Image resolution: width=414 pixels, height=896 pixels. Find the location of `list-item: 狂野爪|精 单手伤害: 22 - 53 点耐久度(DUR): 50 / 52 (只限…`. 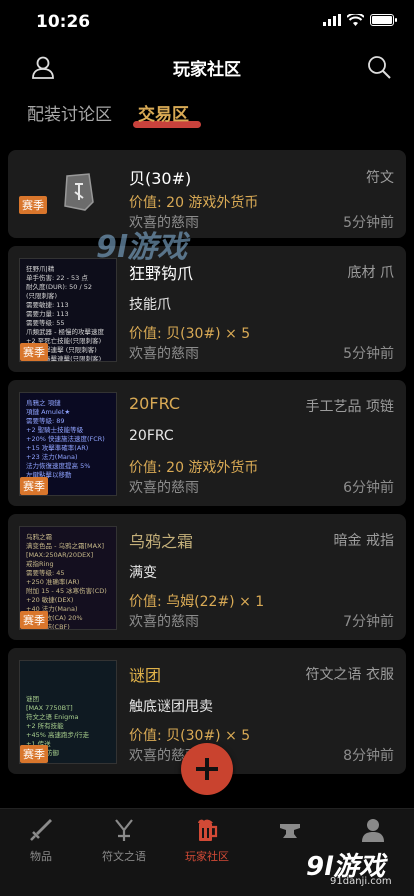

list-item: 狂野爪|精 单手伤害: 22 - 53 点耐久度(DUR): 50 / 52 (只限… is located at coordinates (207, 309).